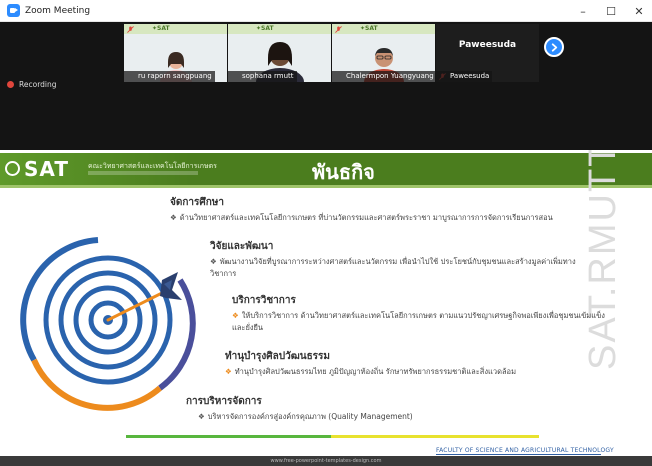  Describe the element at coordinates (224, 401) in the screenshot. I see `section-heading: การบริหารจัดการ` at that location.